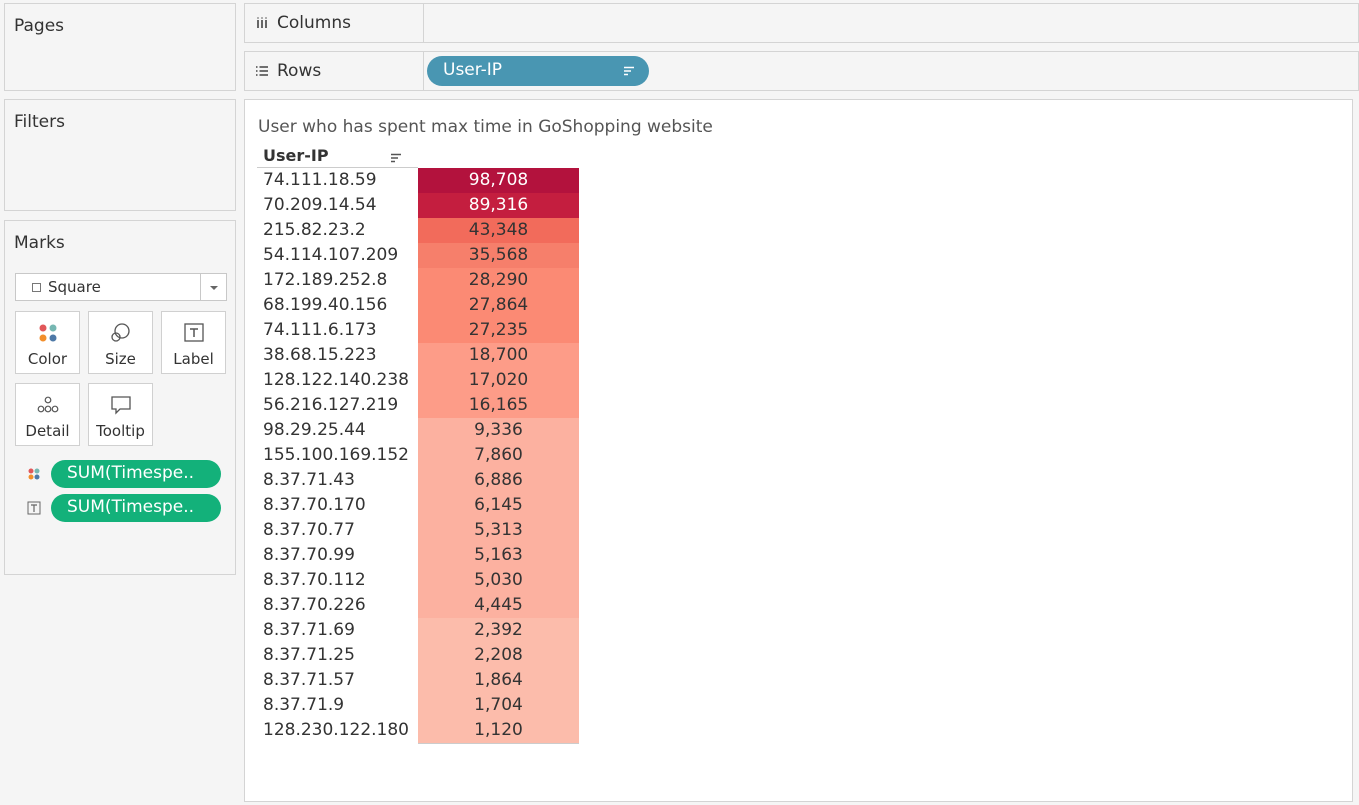 Image resolution: width=1359 pixels, height=805 pixels. Describe the element at coordinates (498, 605) in the screenshot. I see `timespent-cell: 4,445` at that location.